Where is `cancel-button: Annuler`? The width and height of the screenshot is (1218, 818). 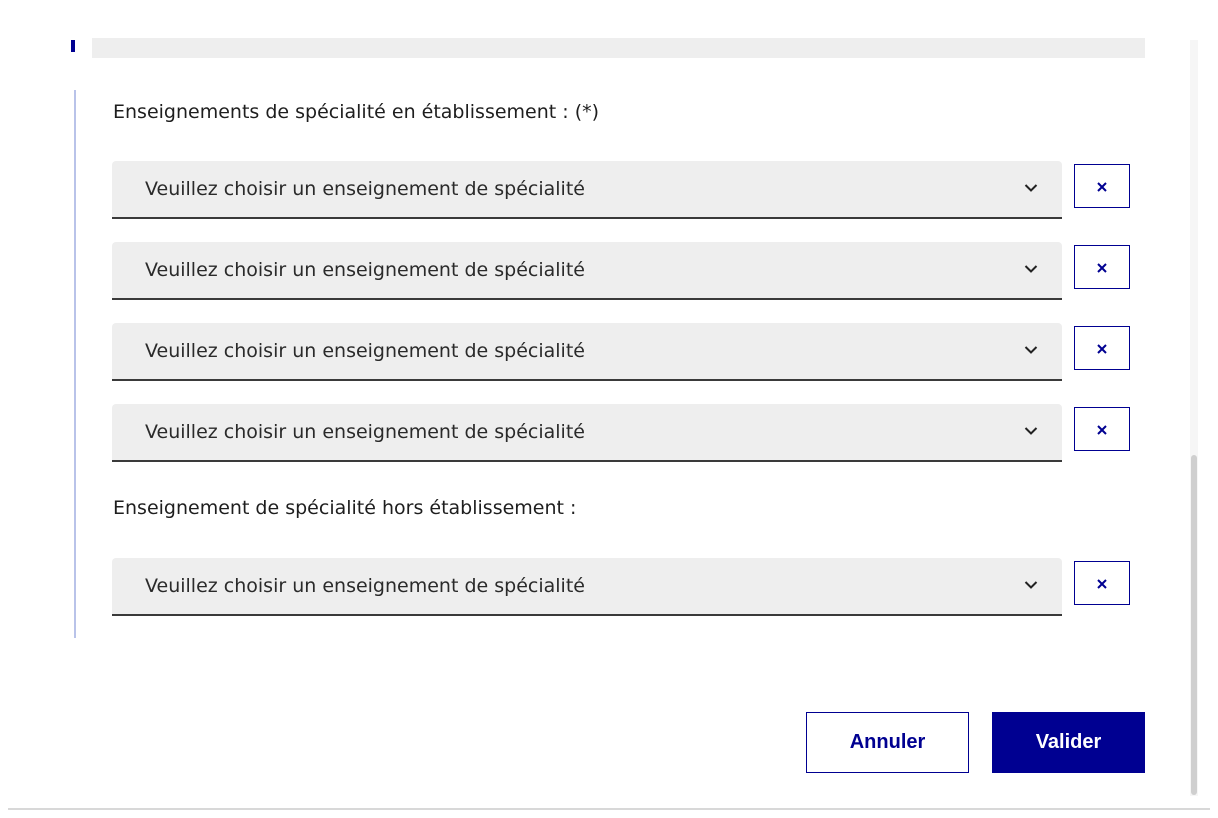 cancel-button: Annuler is located at coordinates (887, 742).